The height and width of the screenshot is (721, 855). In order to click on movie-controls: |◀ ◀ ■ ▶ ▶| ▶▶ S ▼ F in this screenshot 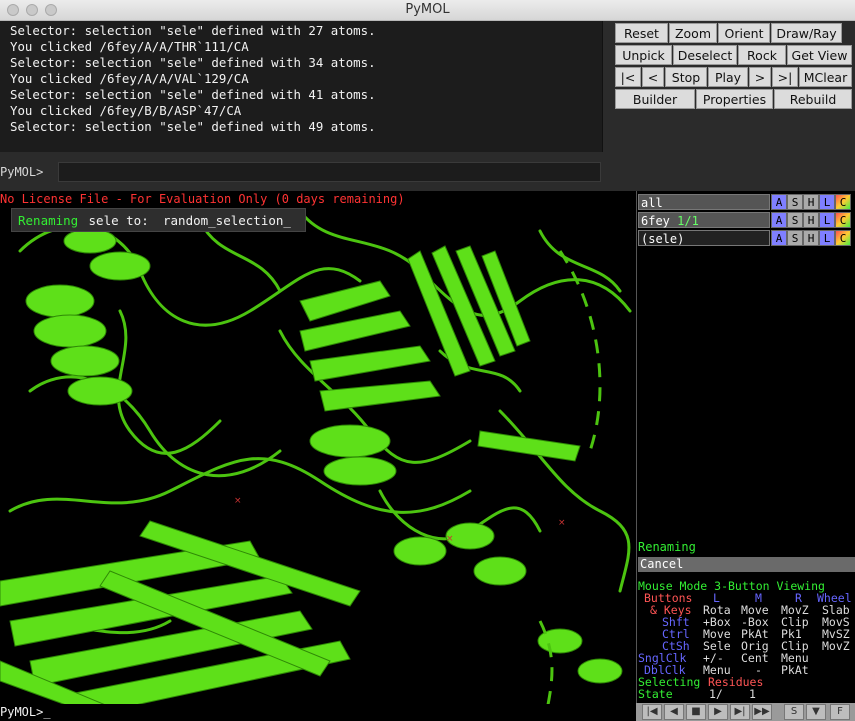, I will do `click(745, 712)`.